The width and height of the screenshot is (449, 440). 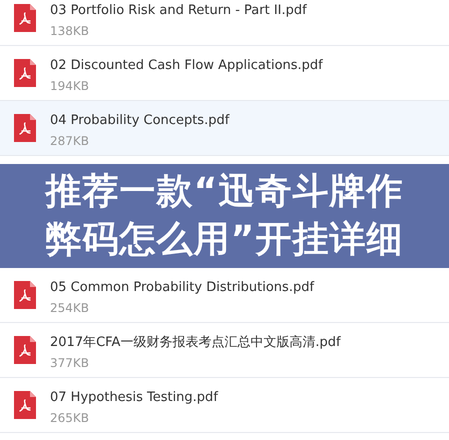 What do you see at coordinates (195, 343) in the screenshot?
I see `file-name: 2017年CFA一级财务报表考点汇总中文版高清.pdf` at bounding box center [195, 343].